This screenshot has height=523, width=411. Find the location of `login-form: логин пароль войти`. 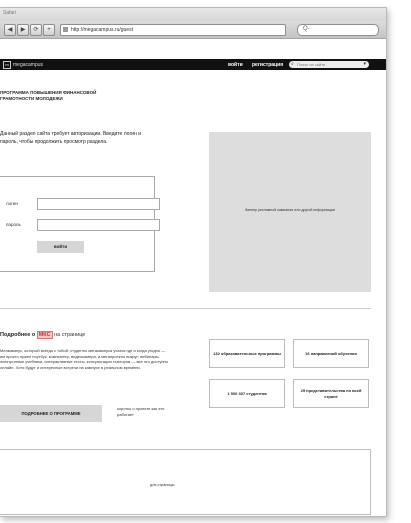

login-form: логин пароль войти is located at coordinates (80, 224).